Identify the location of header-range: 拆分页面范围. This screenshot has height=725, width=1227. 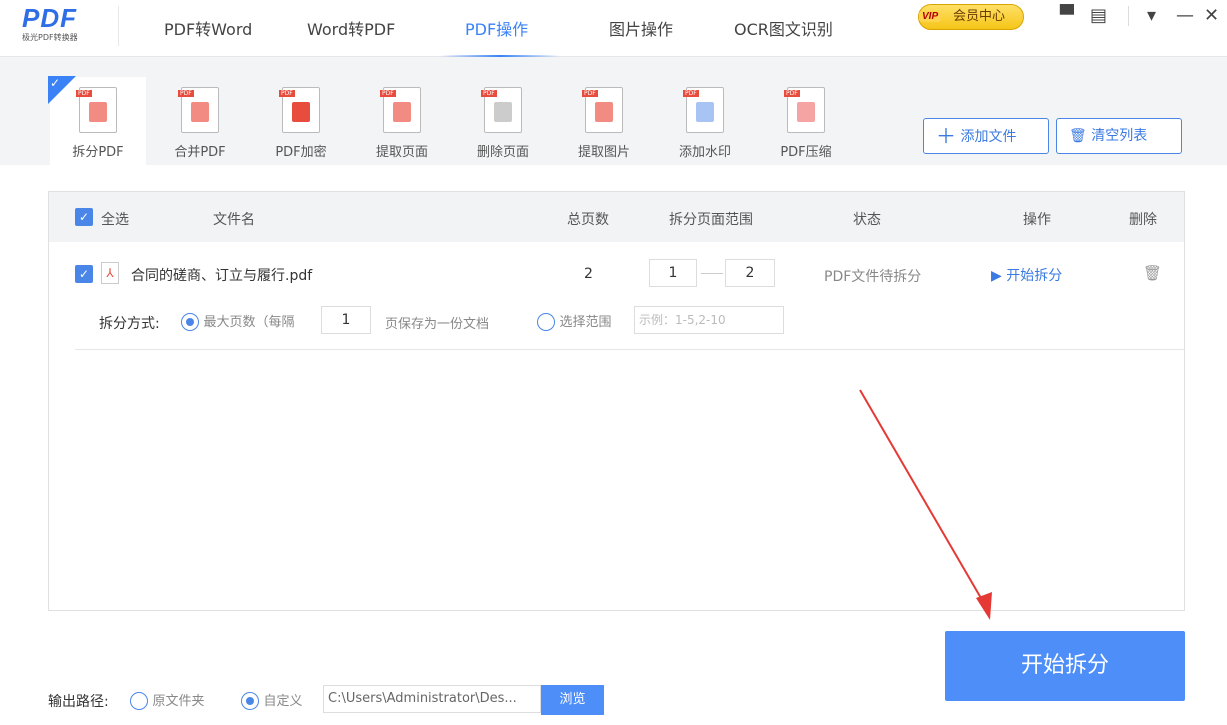
(711, 220).